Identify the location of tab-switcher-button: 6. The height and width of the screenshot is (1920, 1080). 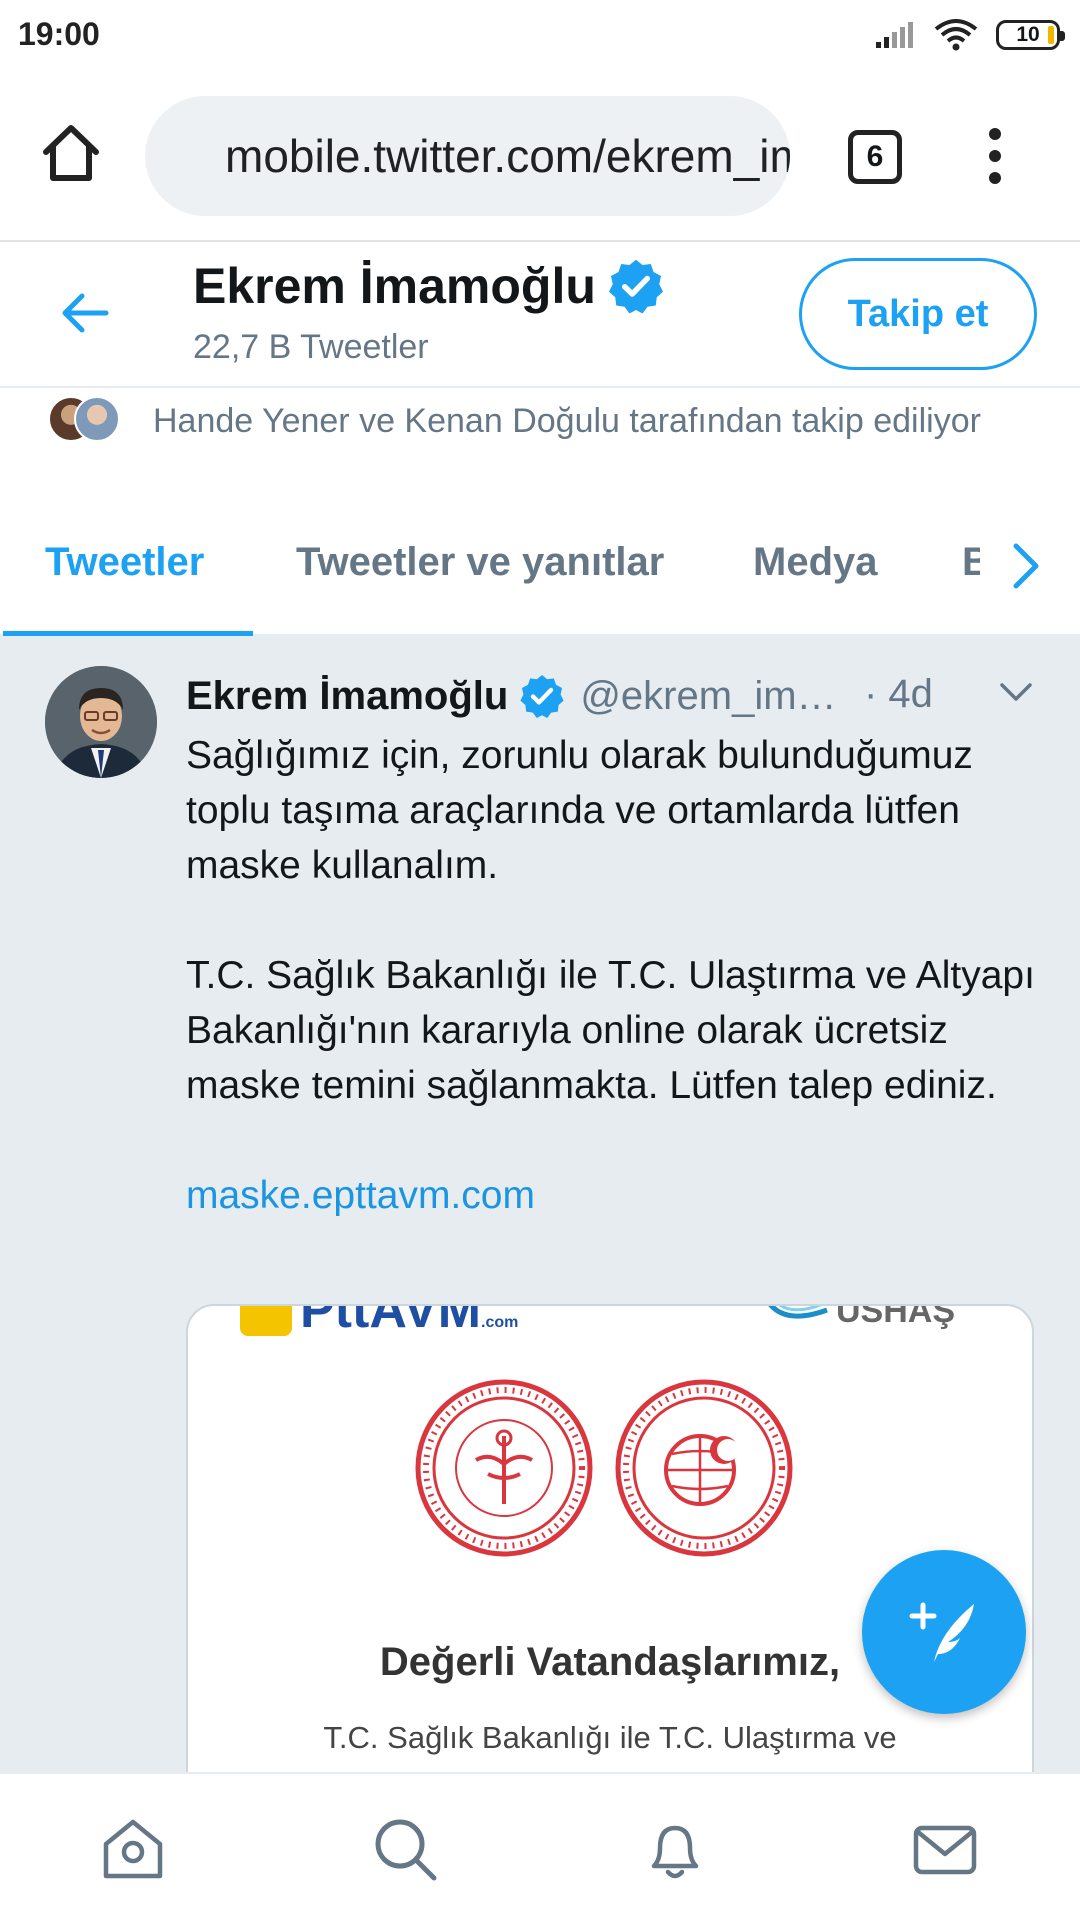
(875, 157).